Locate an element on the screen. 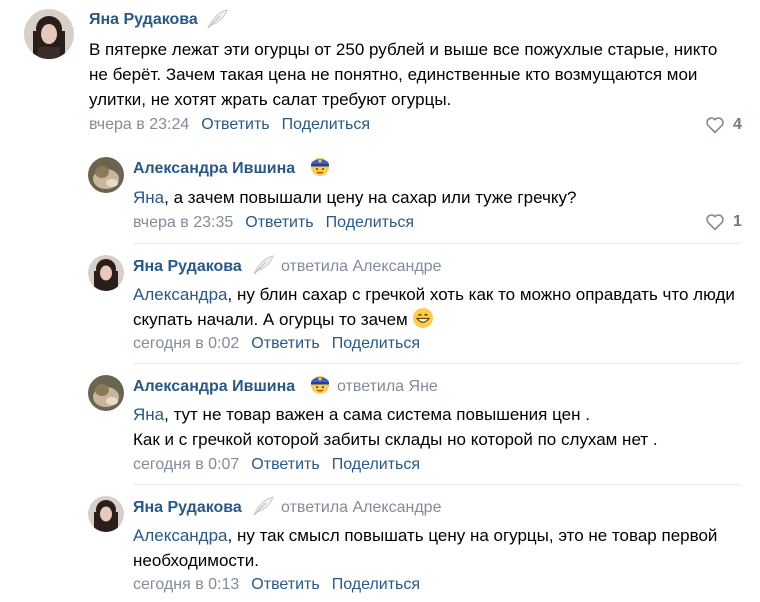 The width and height of the screenshot is (760, 602). comment-time: вчера в 23:24 is located at coordinates (139, 124).